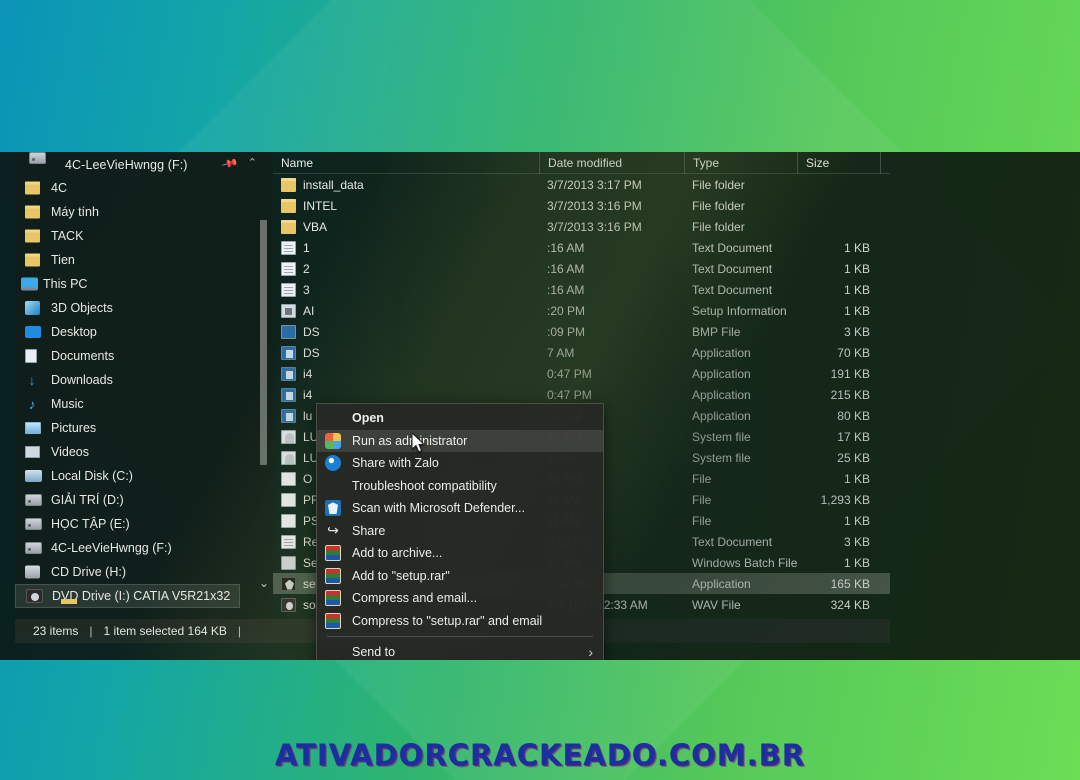  Describe the element at coordinates (460, 418) in the screenshot. I see `menu-item-open: Open` at that location.